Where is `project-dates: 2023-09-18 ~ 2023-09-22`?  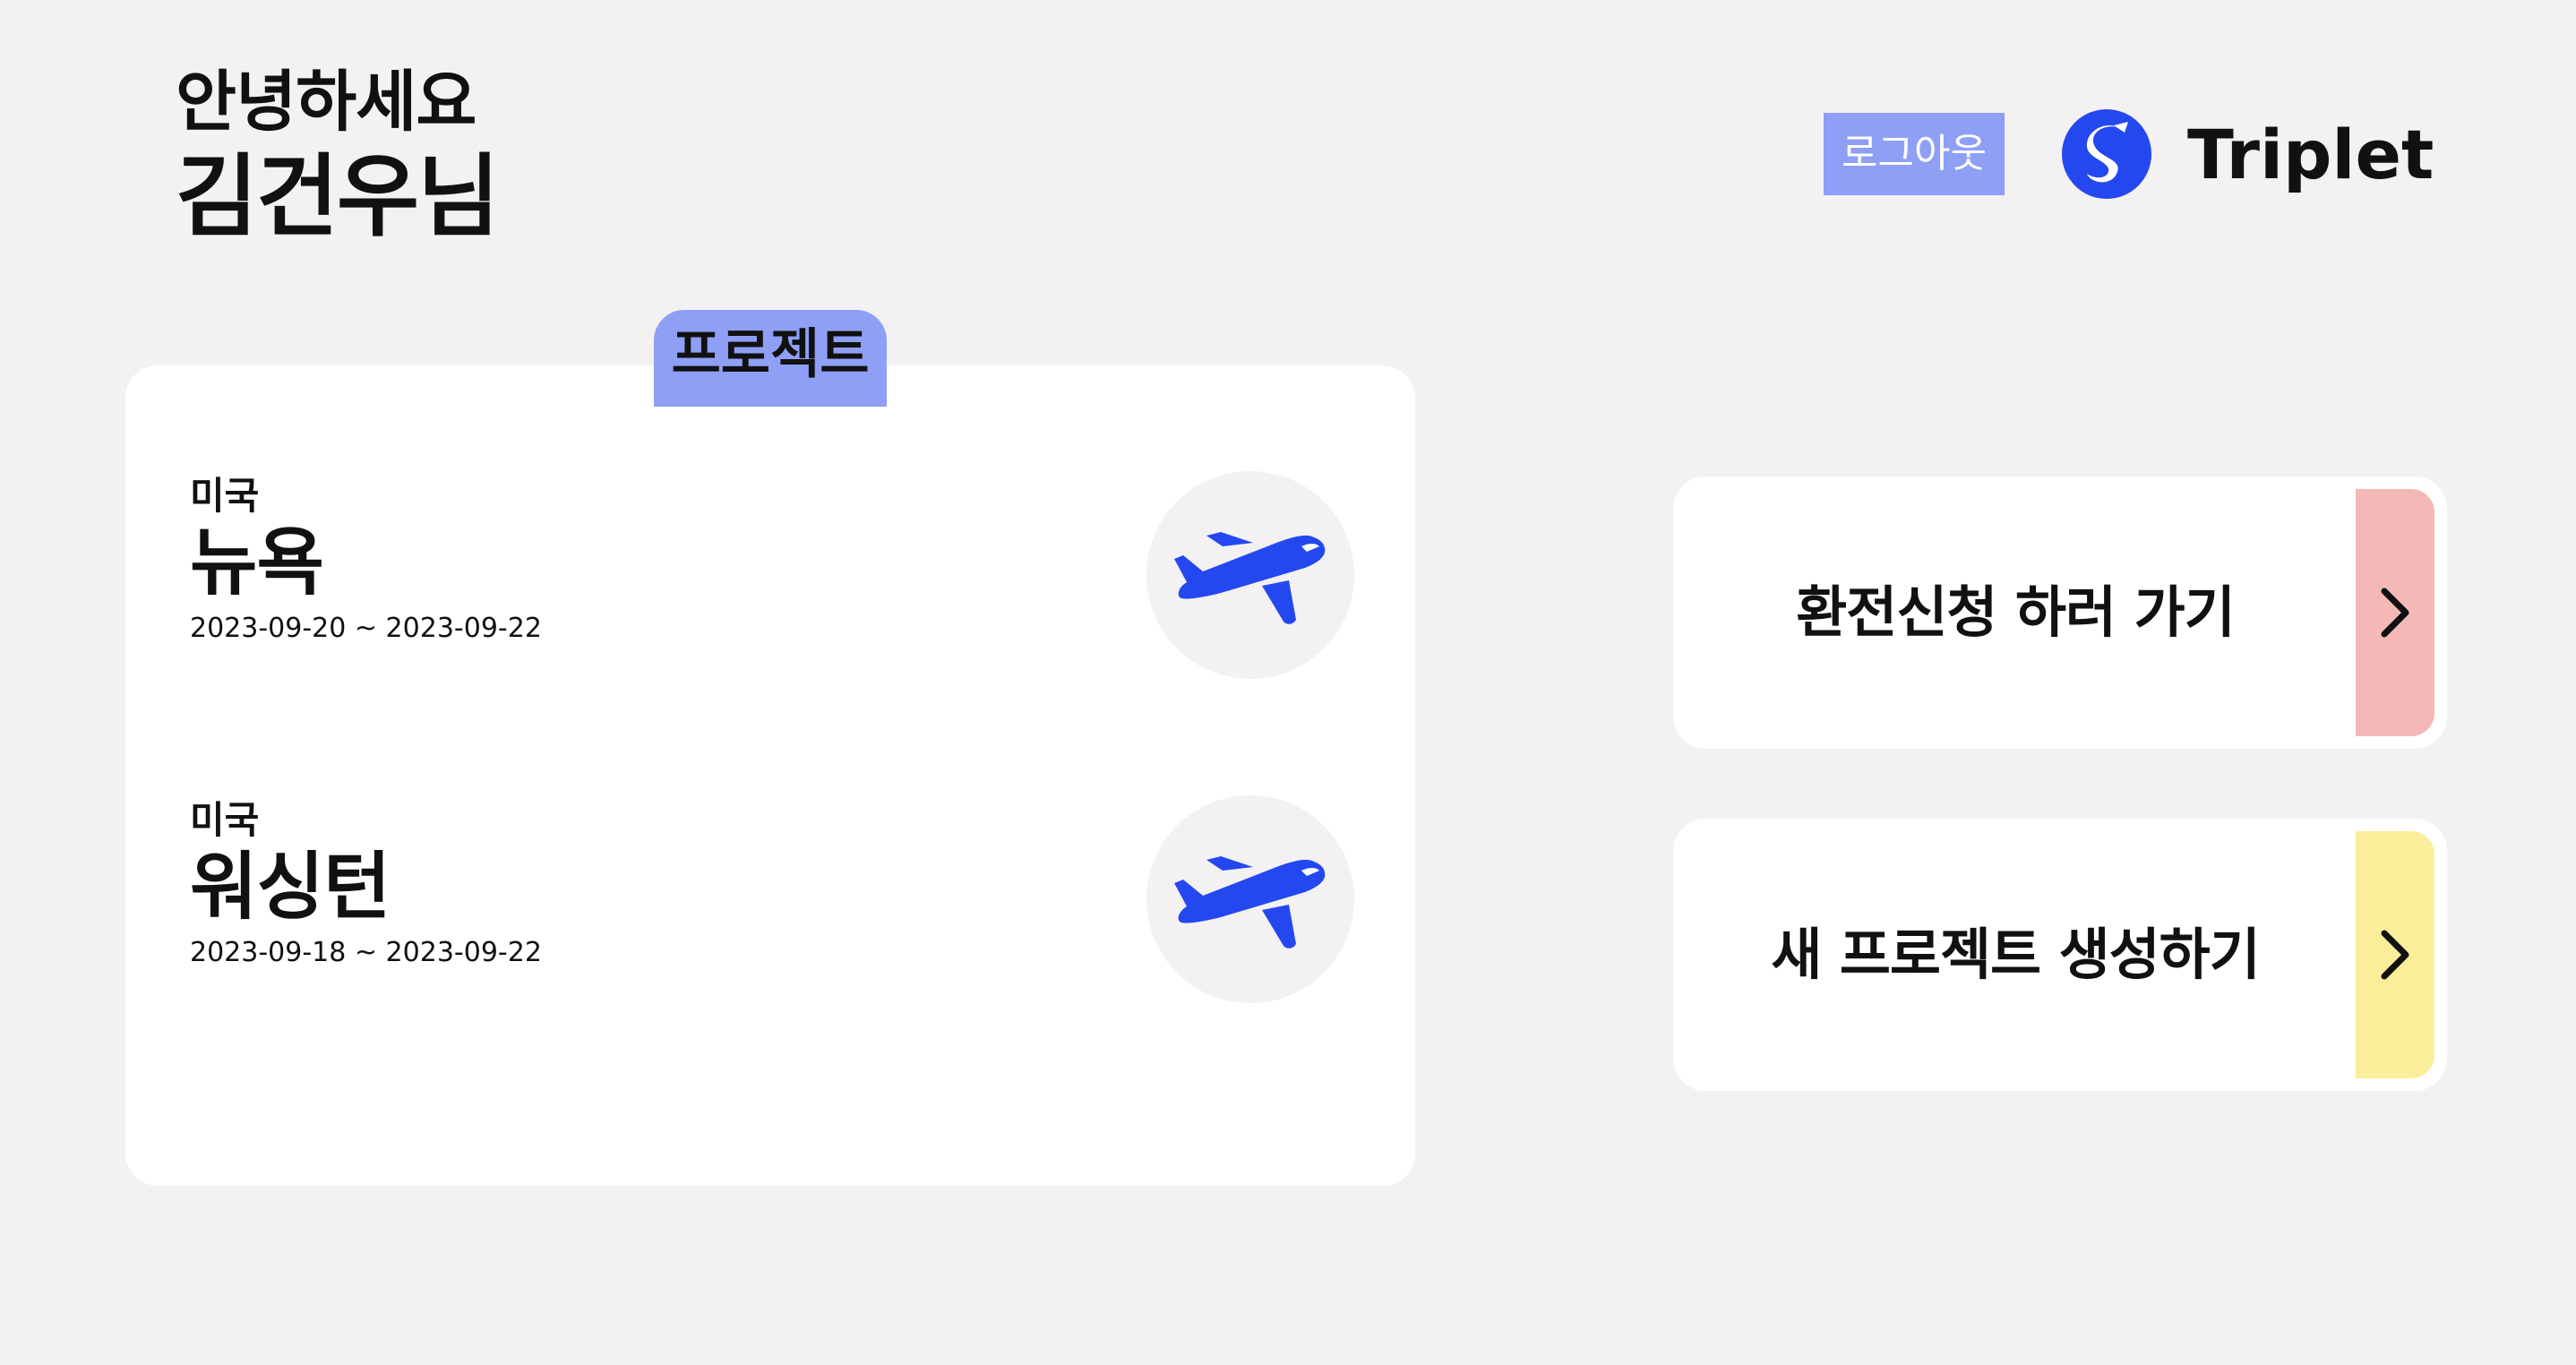 project-dates: 2023-09-18 ~ 2023-09-22 is located at coordinates (366, 952).